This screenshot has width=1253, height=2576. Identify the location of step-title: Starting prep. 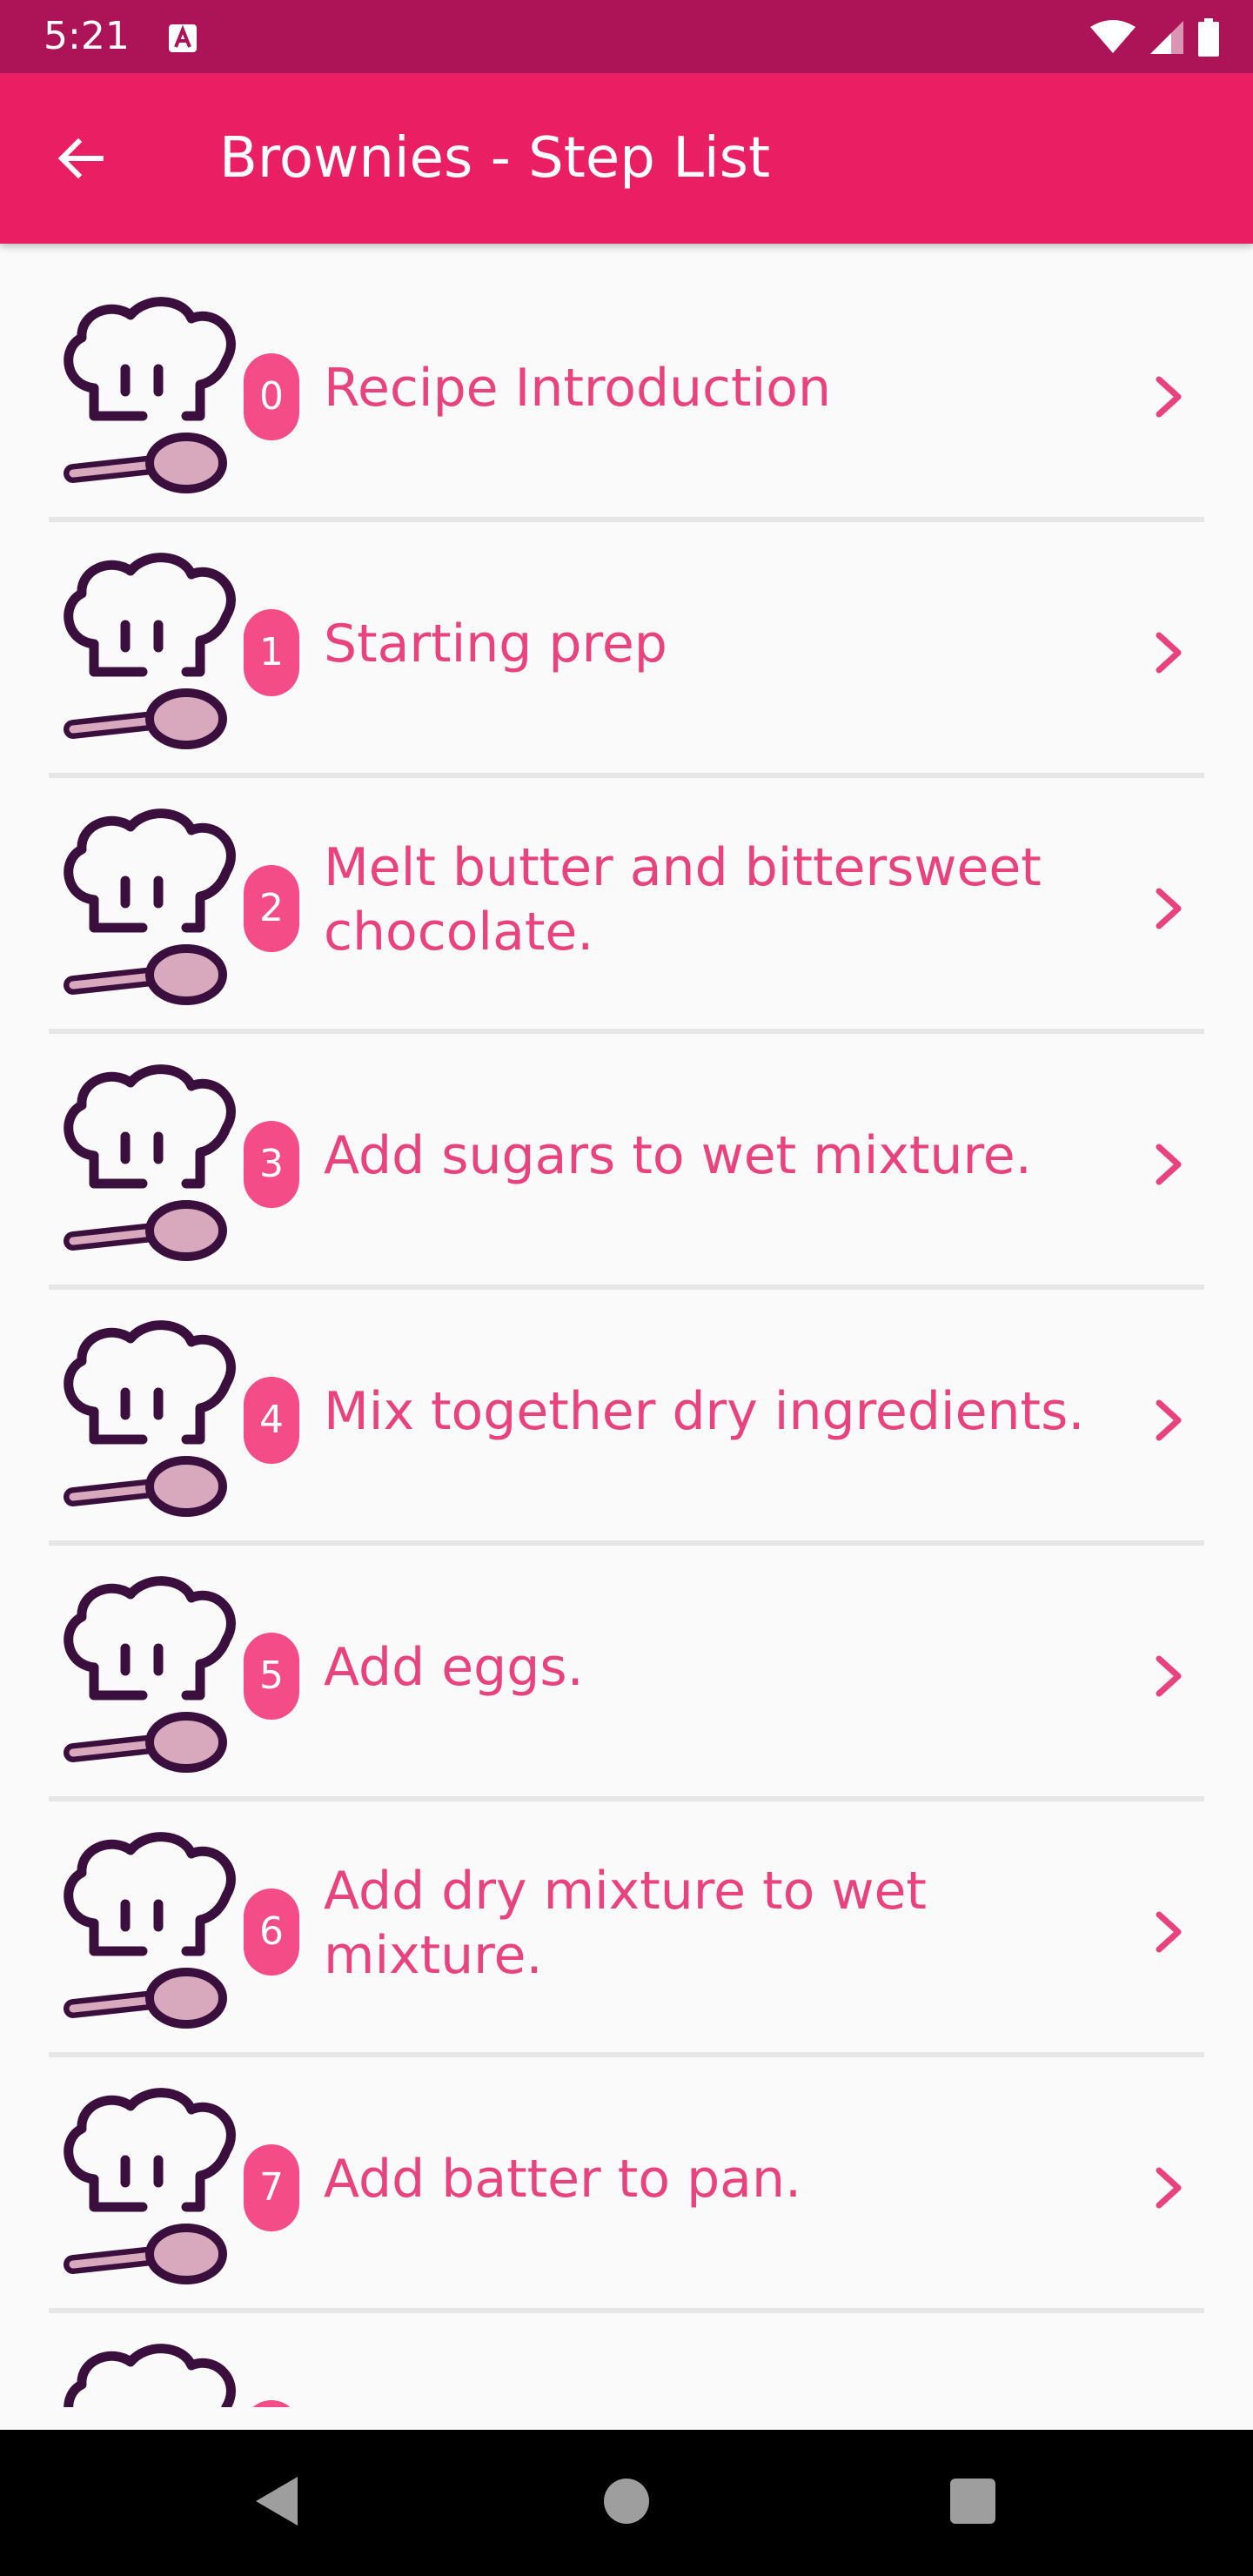
(495, 644).